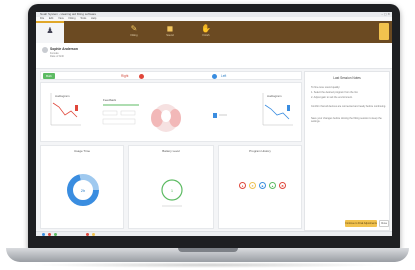 The image size is (415, 270). I want to click on person-icon: ♟, so click(50, 30).